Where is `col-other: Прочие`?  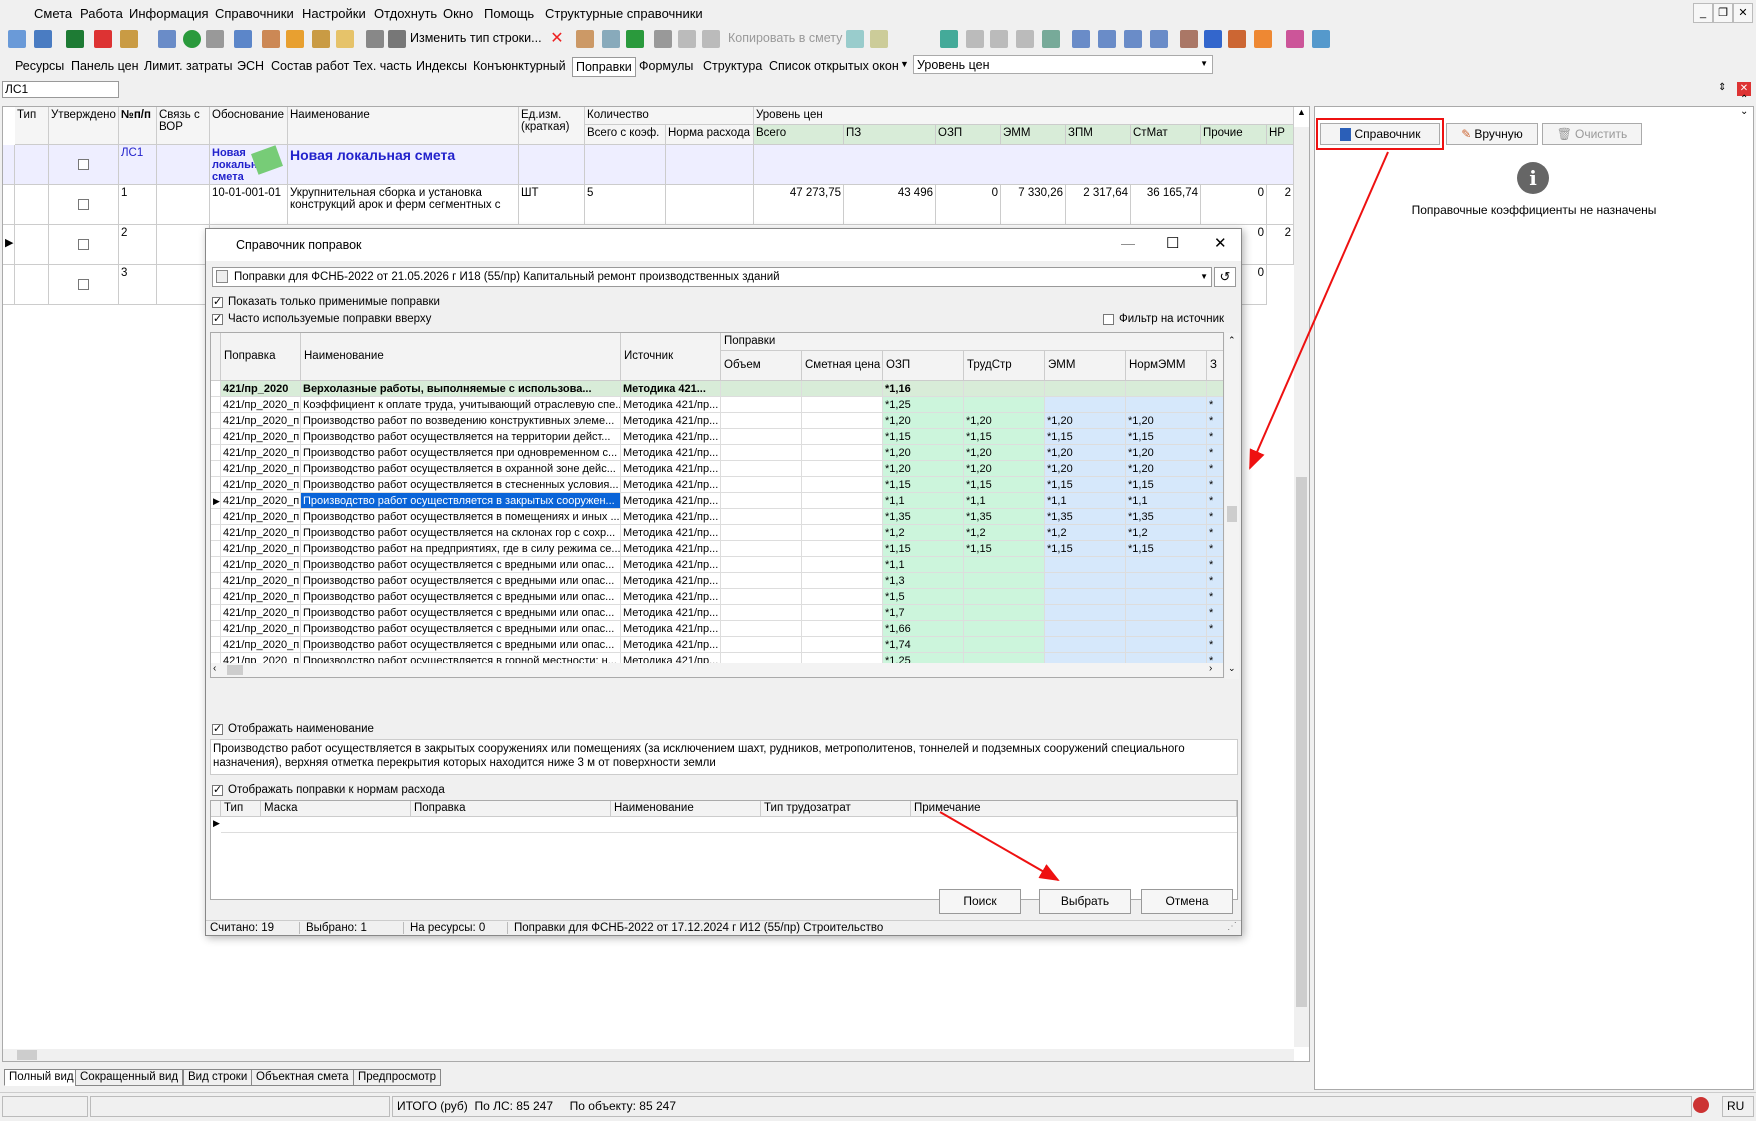 col-other: Прочие is located at coordinates (1234, 135).